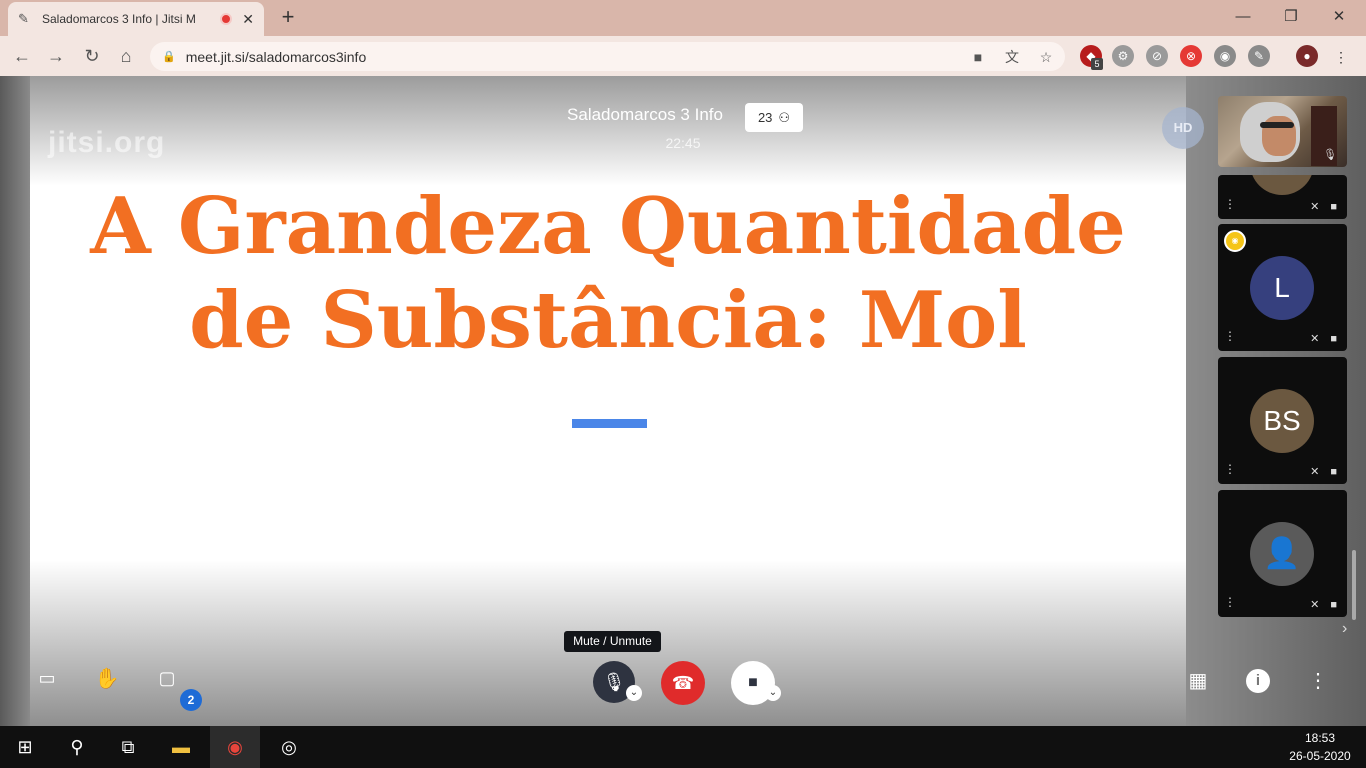  I want to click on desktop-icon: ▭, so click(47, 678).